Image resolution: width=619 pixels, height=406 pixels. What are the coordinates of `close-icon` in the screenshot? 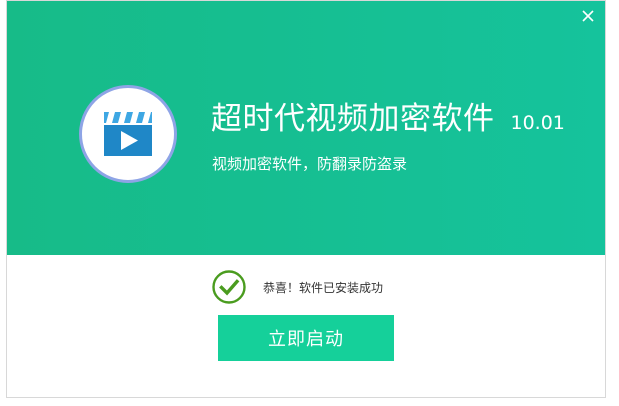 It's located at (588, 16).